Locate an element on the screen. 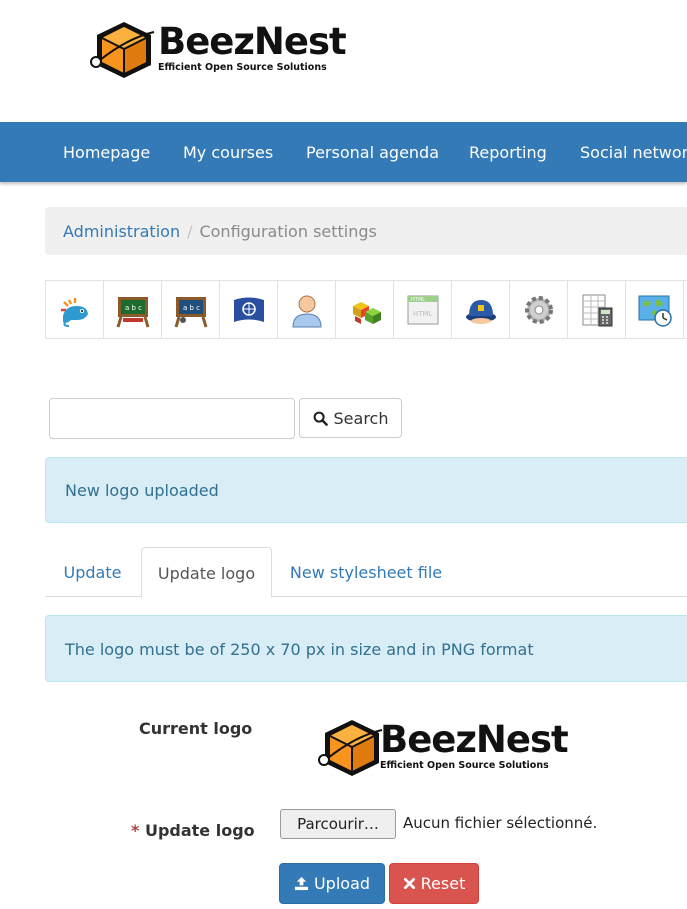 This screenshot has width=687, height=909. upload-button-label: Upload is located at coordinates (342, 883).